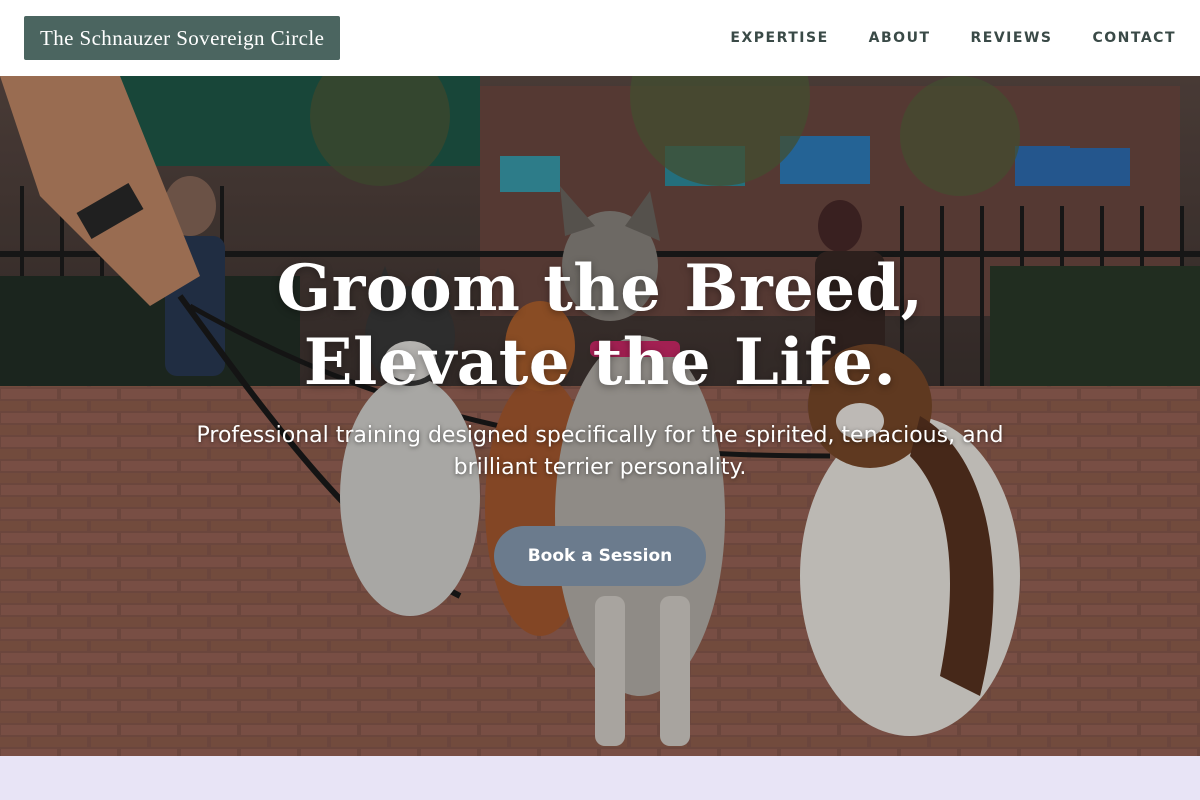 Image resolution: width=1200 pixels, height=800 pixels. Describe the element at coordinates (1012, 38) in the screenshot. I see `nav-link-reviews: REVIEWS` at that location.